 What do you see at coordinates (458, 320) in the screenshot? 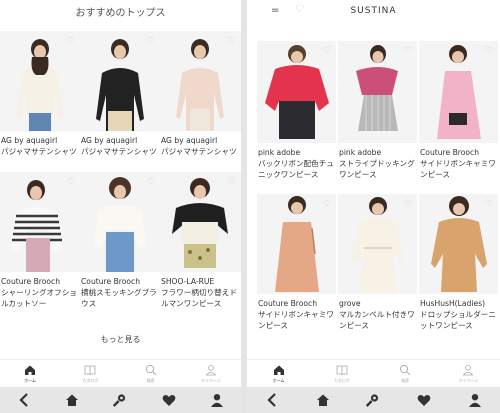
I see `product-name: ドロップショルダーニットワンピース` at bounding box center [458, 320].